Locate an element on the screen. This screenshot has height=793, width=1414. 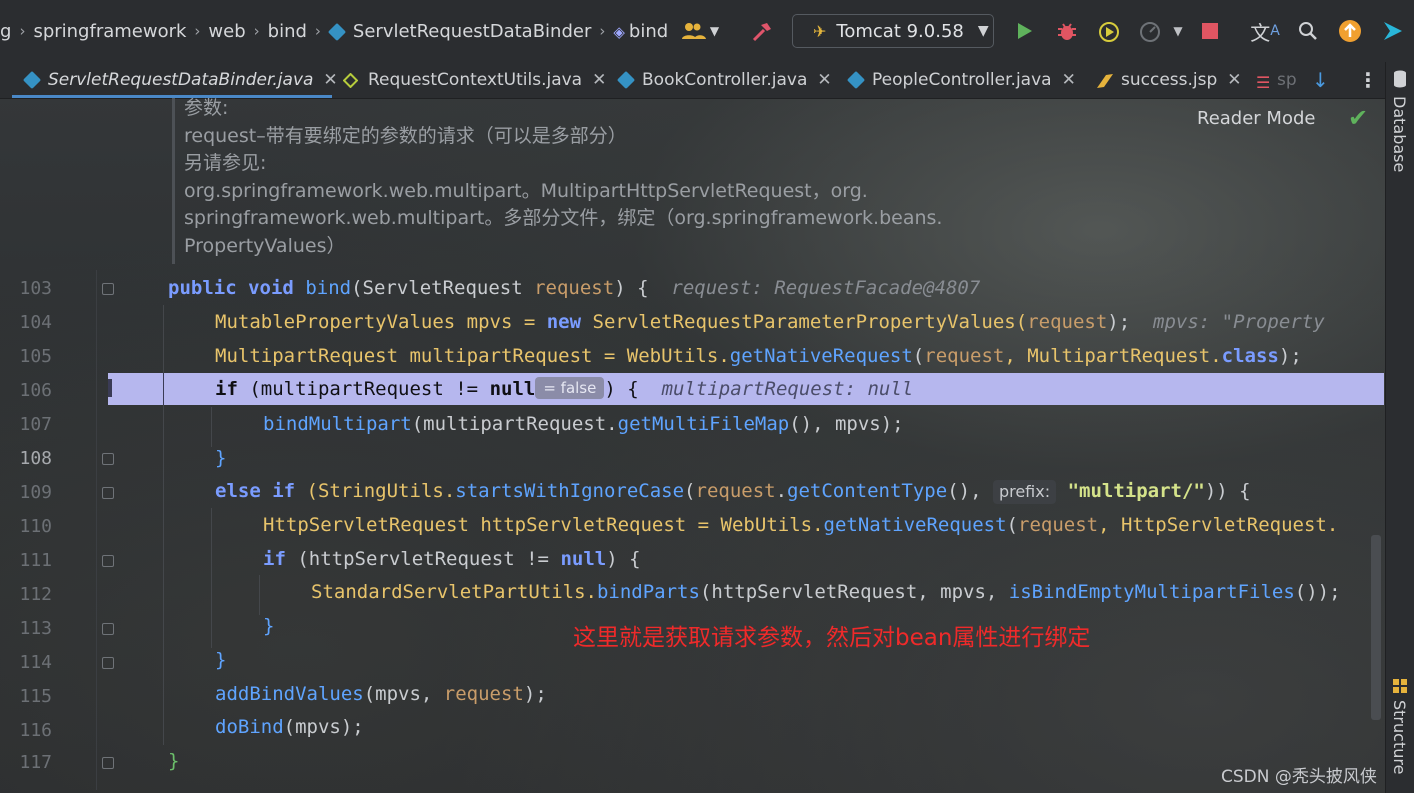
method-call: startsWithIgnoreCase is located at coordinates (570, 491).